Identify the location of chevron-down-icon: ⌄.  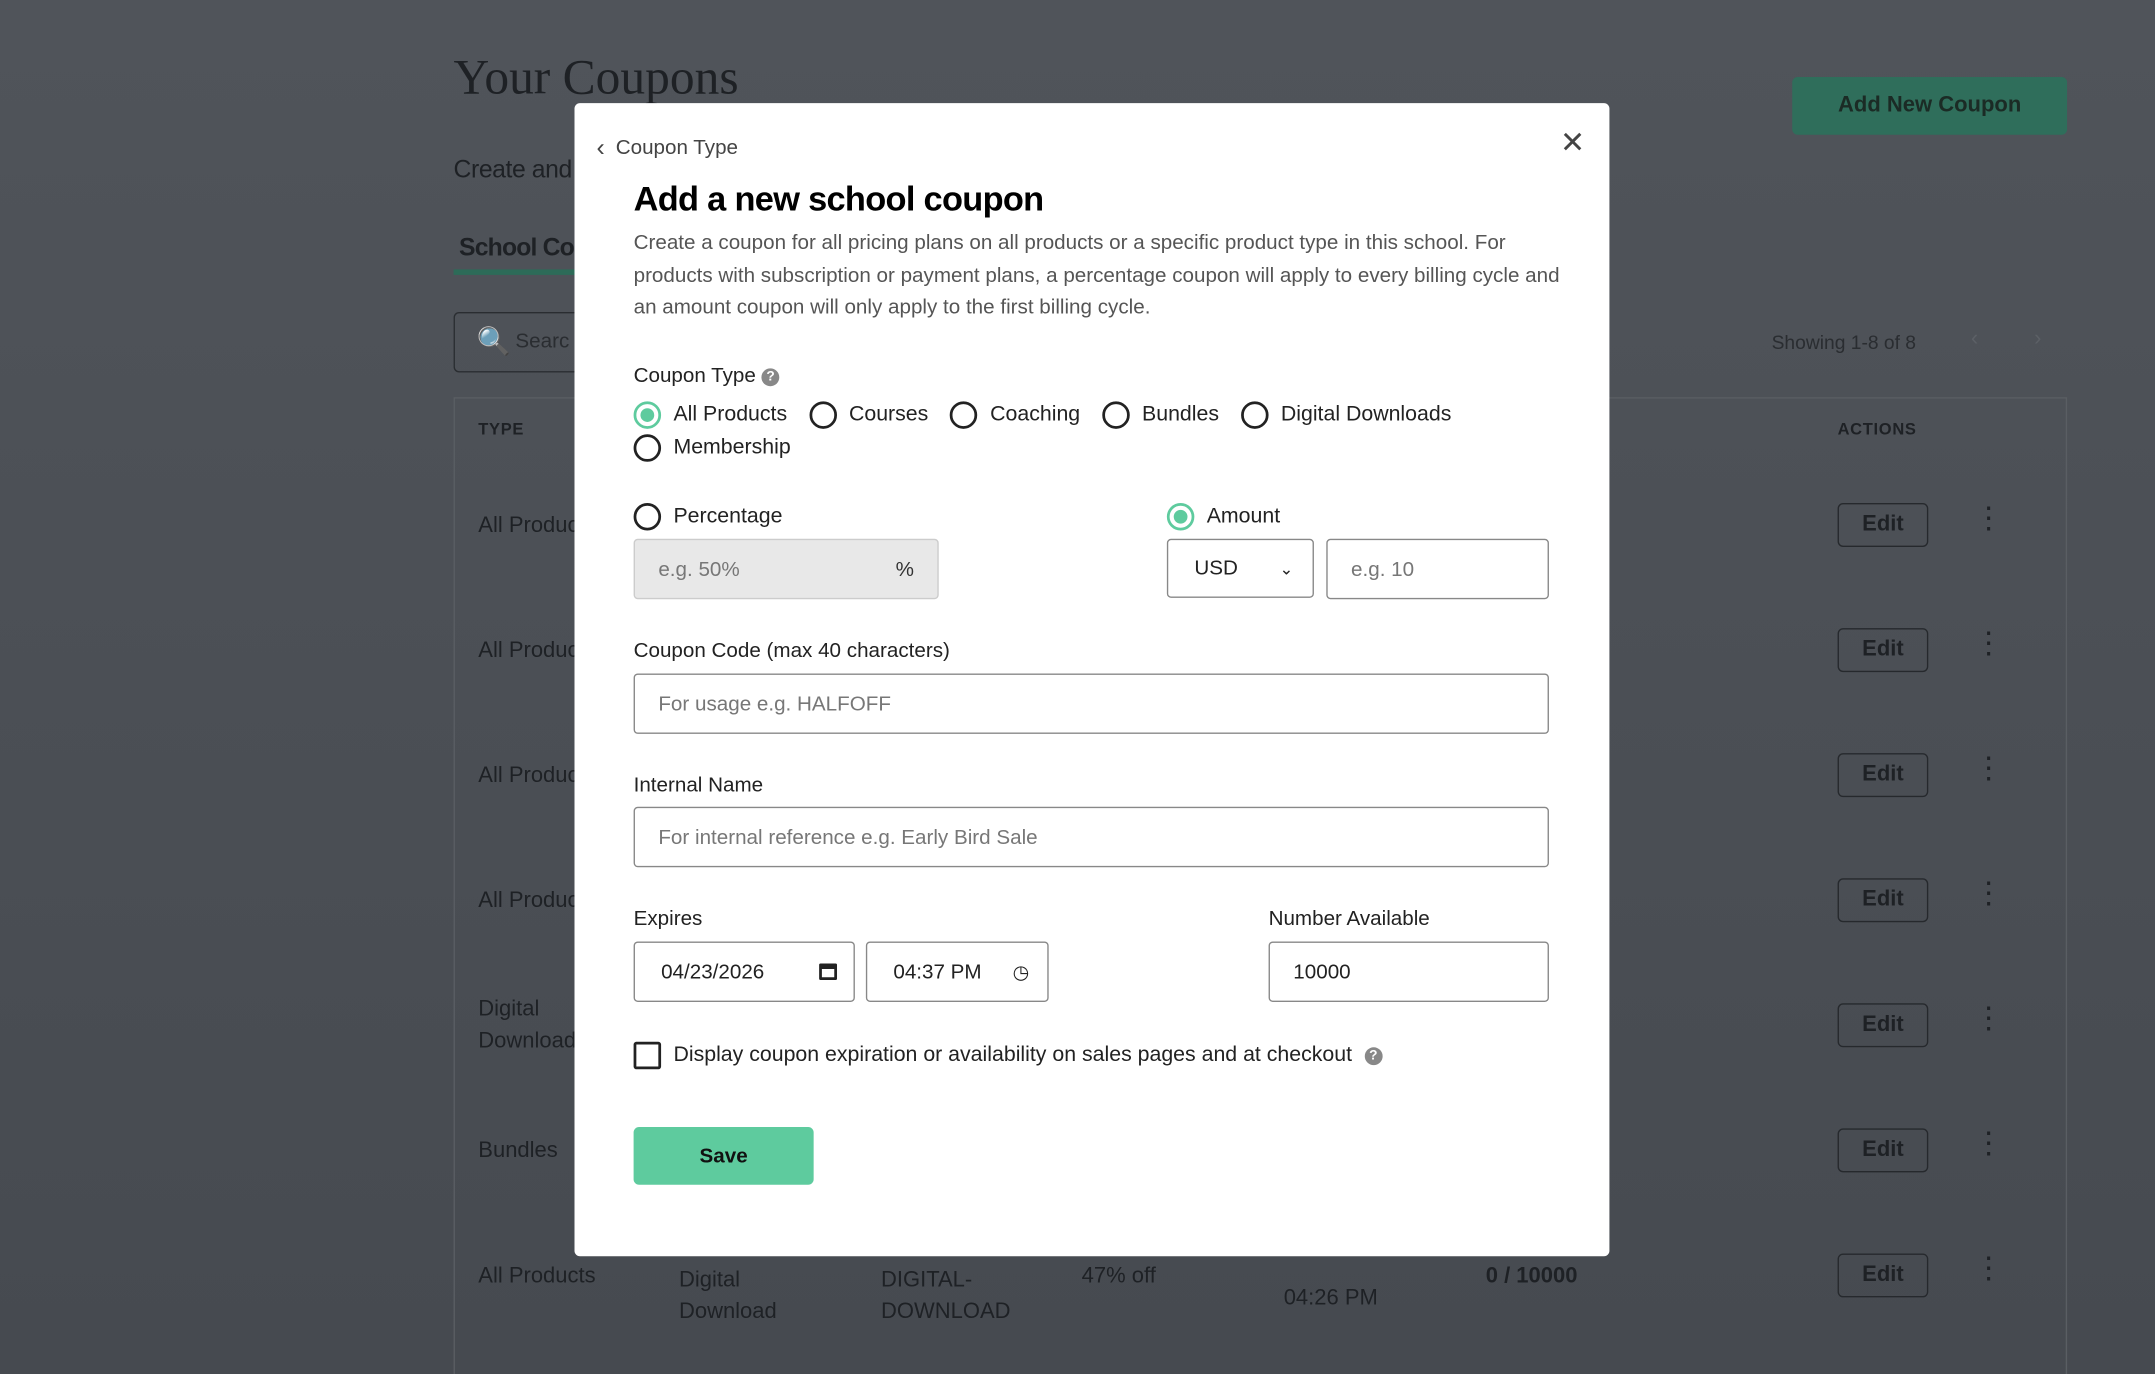
(1286, 568).